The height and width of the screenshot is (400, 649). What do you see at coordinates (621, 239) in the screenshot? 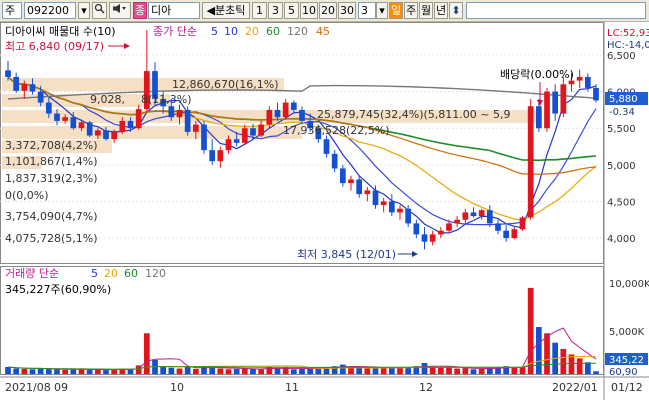
I see `price-tick-5: 4,000` at bounding box center [621, 239].